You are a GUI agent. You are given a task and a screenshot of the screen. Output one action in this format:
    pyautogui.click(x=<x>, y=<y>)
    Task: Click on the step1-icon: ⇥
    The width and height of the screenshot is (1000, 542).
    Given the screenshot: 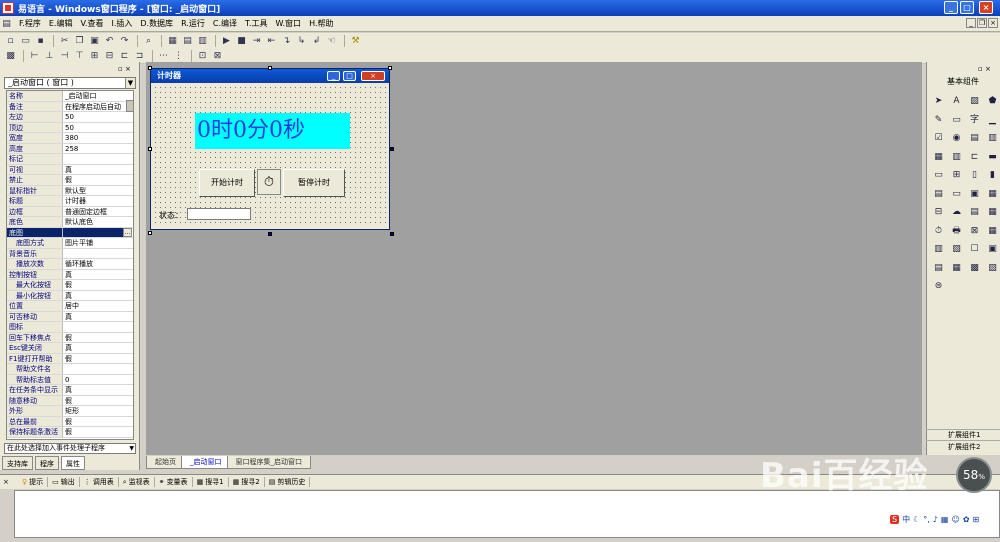 What is the action you would take?
    pyautogui.click(x=256, y=41)
    